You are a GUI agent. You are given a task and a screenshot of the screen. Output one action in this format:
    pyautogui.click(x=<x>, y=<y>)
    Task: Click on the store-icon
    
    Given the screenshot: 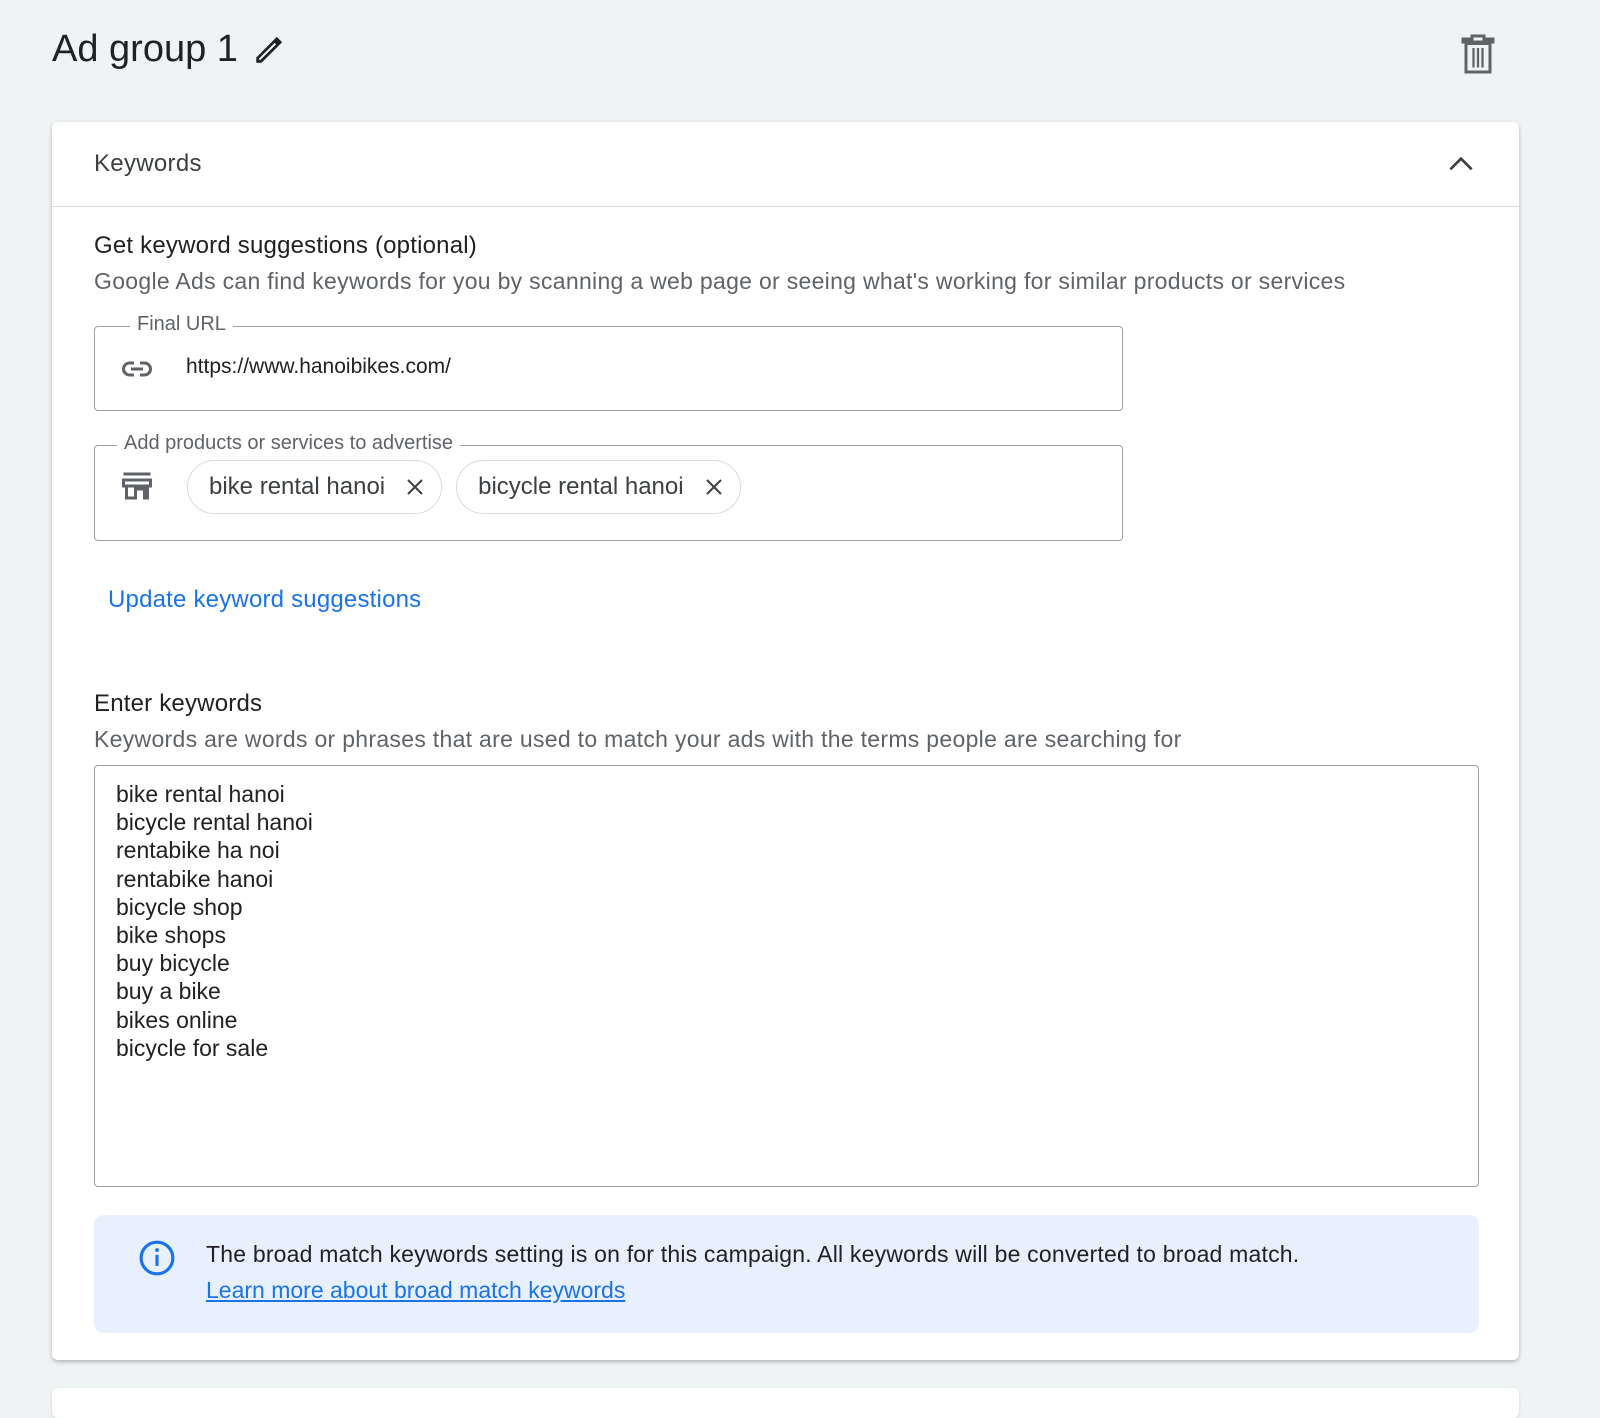 What is the action you would take?
    pyautogui.click(x=137, y=486)
    